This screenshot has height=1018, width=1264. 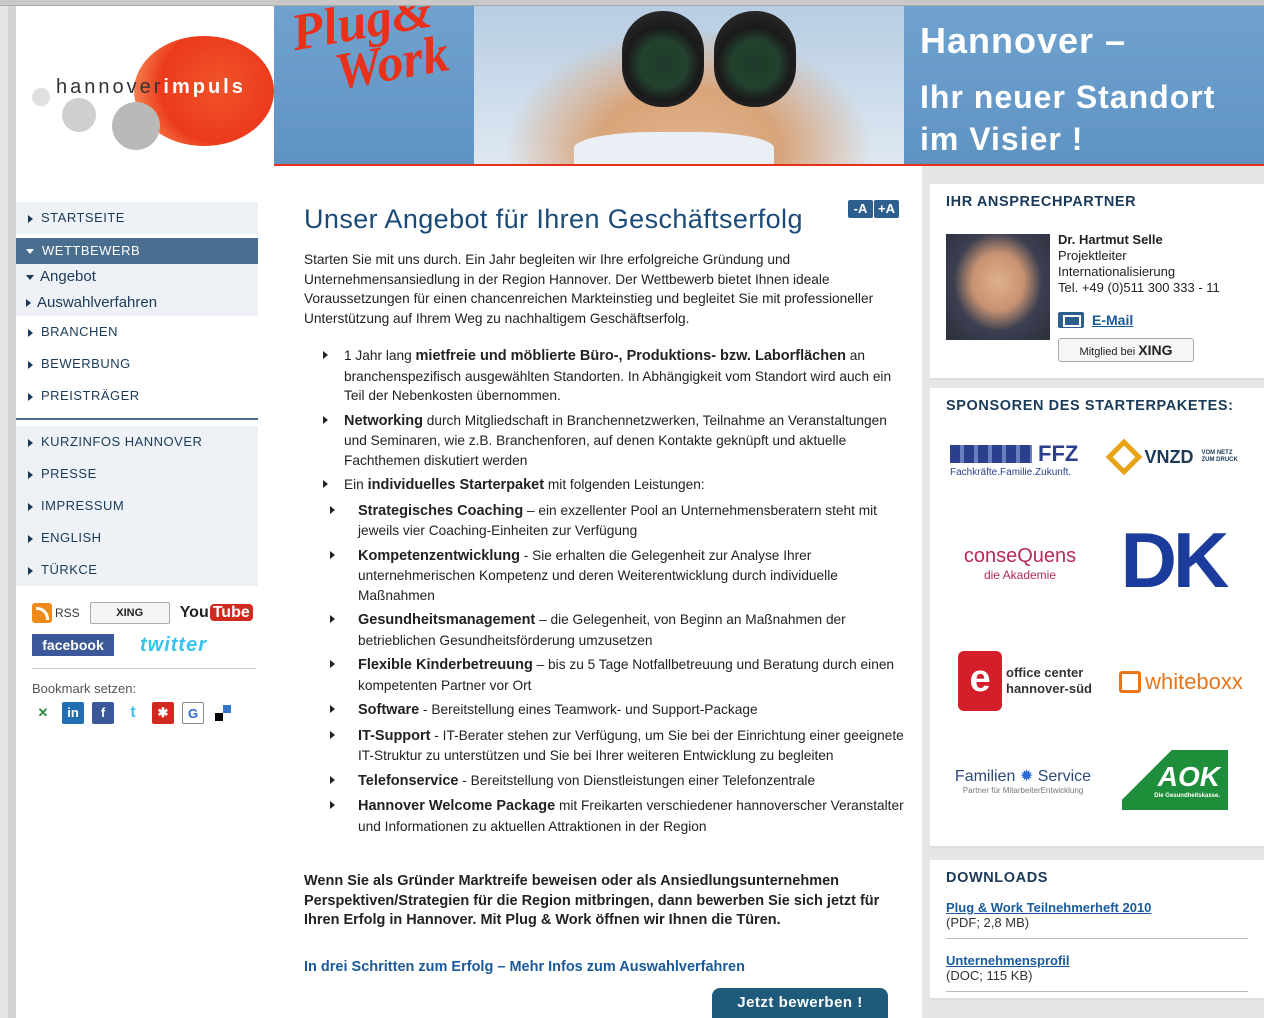 I want to click on xing-bookmark-icon: ✕, so click(x=43, y=713).